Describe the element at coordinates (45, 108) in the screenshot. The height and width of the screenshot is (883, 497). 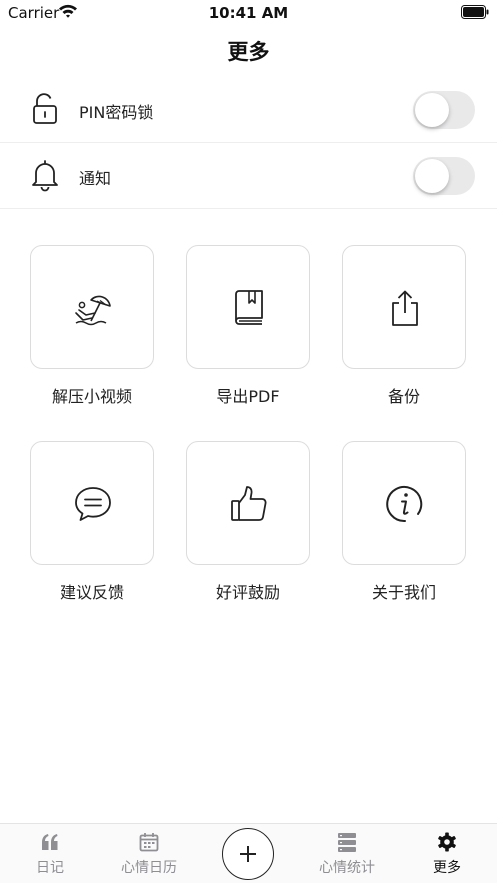
I see `unlock-icon` at that location.